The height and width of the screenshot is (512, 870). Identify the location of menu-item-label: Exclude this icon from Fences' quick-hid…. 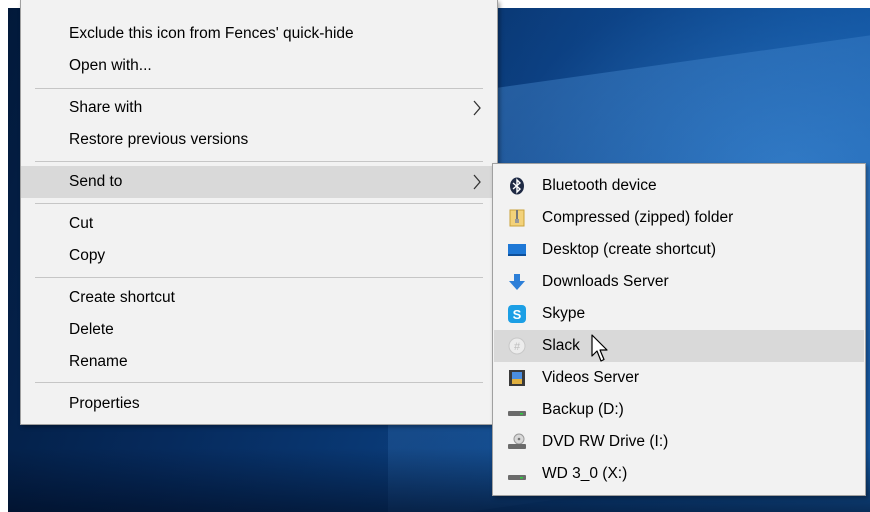
(211, 33).